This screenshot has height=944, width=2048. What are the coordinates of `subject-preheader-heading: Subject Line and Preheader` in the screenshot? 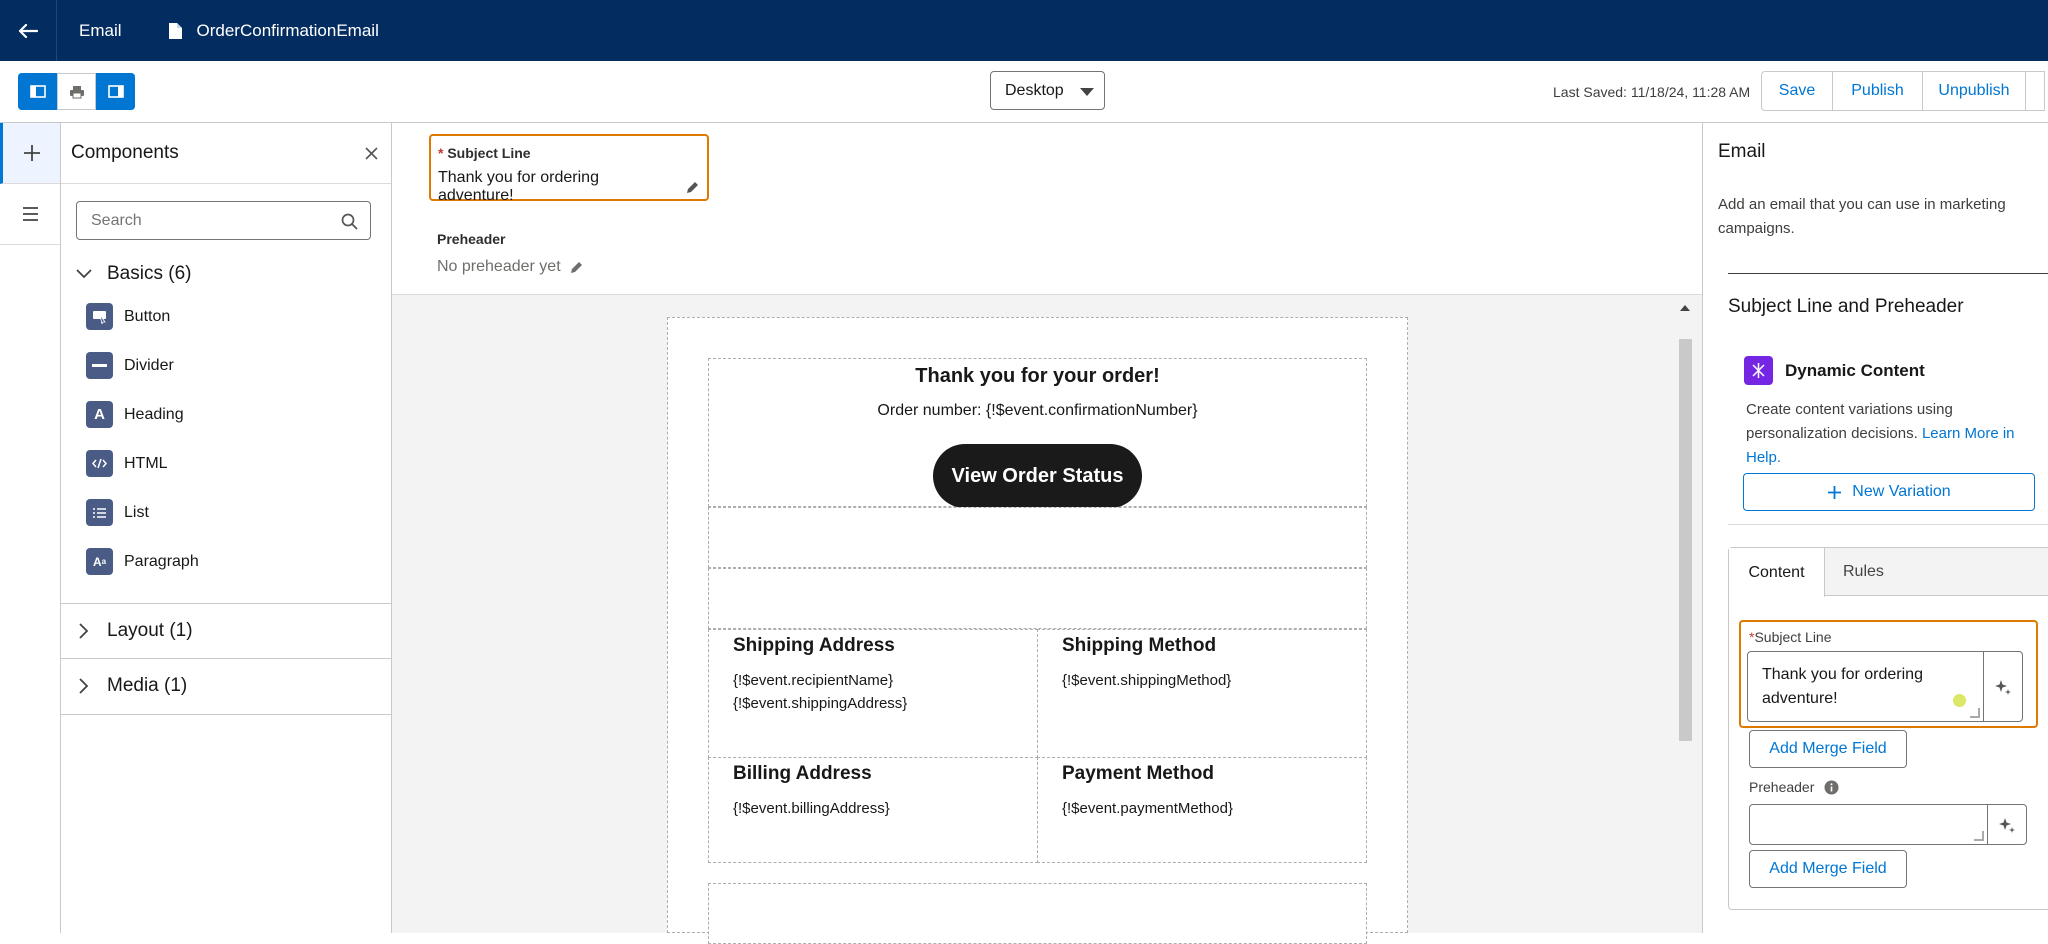 It's located at (1846, 306).